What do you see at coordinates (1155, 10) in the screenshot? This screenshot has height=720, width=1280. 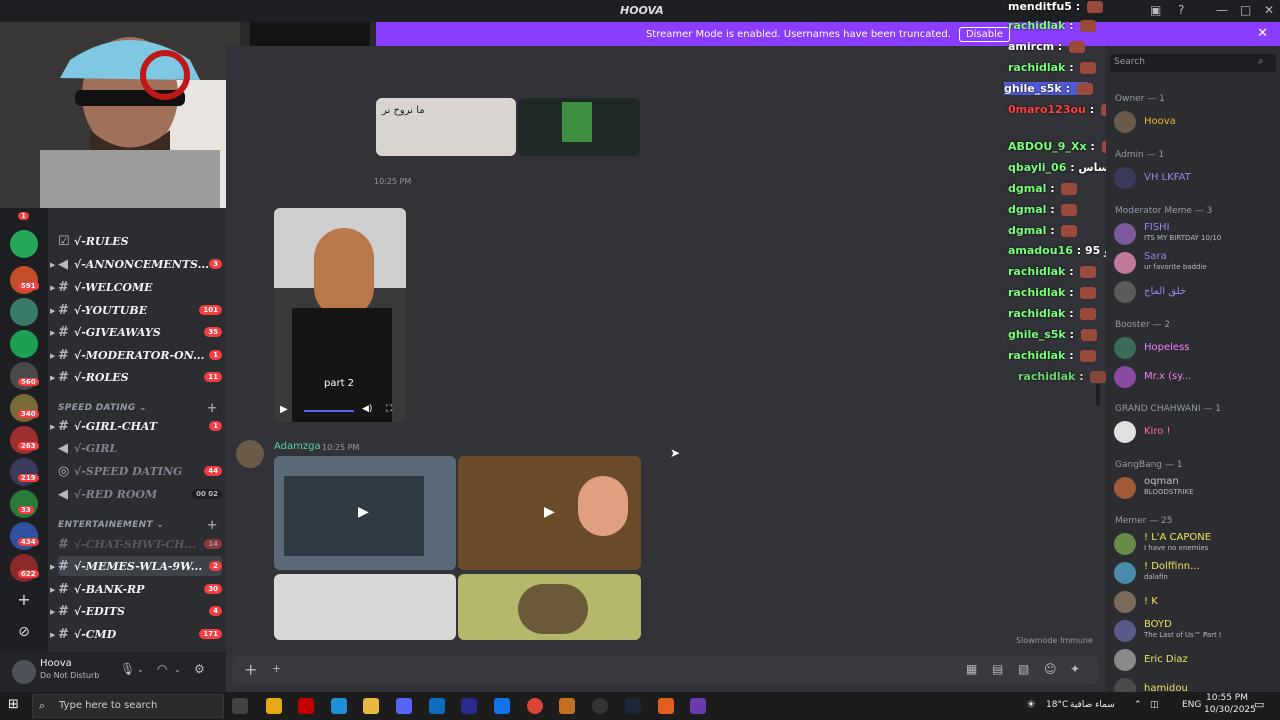 I see `inbox-icon: ▣` at bounding box center [1155, 10].